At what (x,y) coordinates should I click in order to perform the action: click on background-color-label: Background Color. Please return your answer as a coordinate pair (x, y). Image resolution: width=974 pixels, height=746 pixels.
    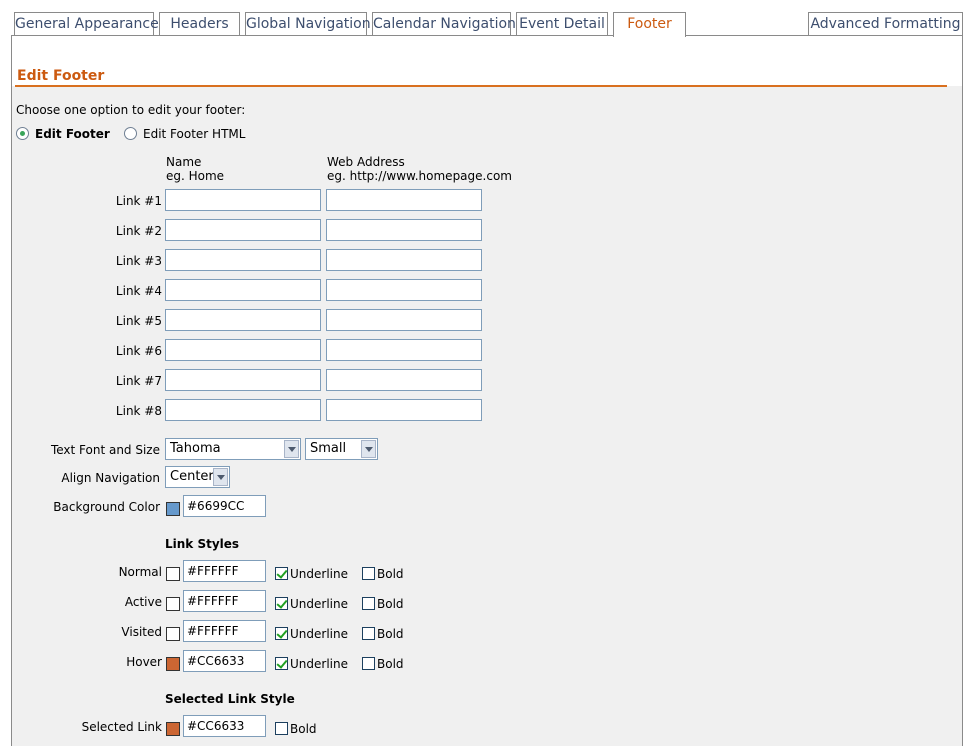
    Looking at the image, I should click on (106, 507).